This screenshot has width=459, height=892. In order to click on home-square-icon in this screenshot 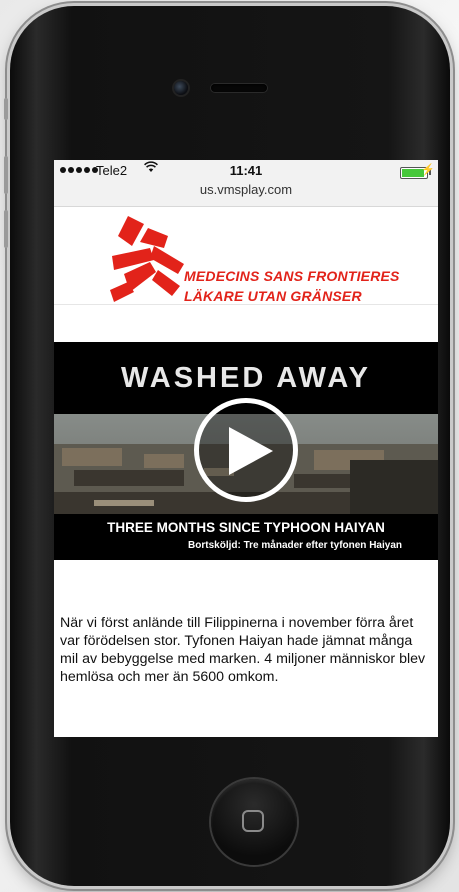, I will do `click(253, 821)`.